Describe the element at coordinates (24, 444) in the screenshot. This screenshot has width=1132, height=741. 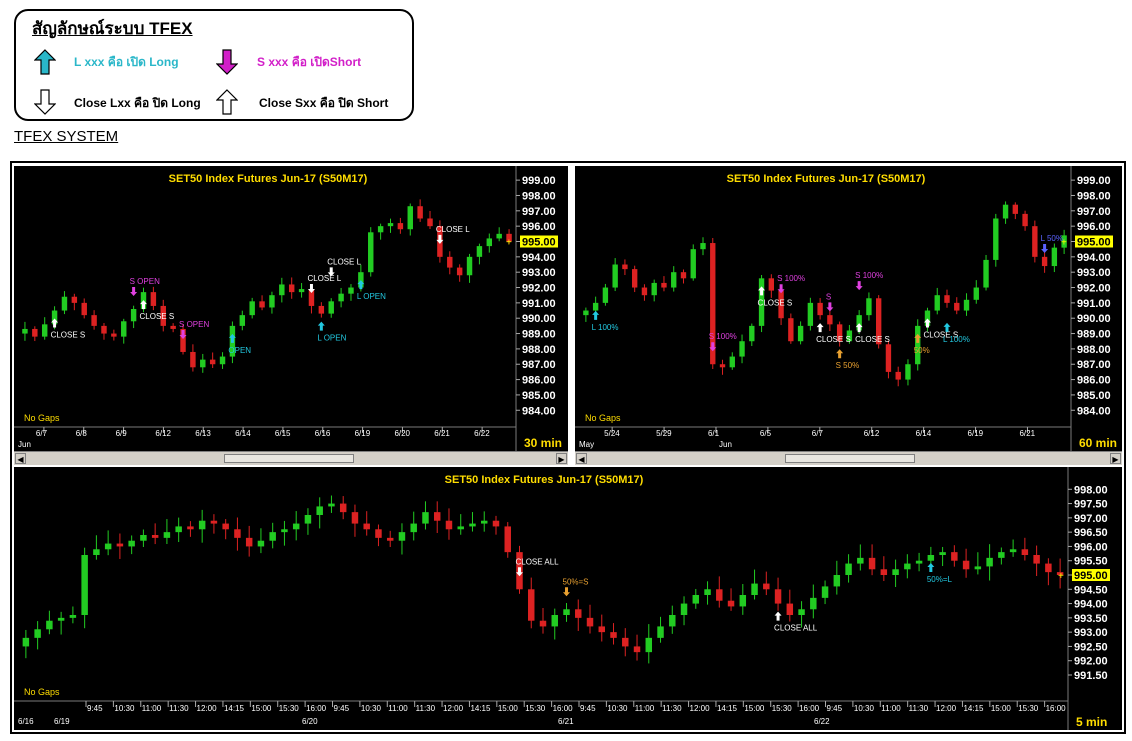
I see `month-label: Jun` at that location.